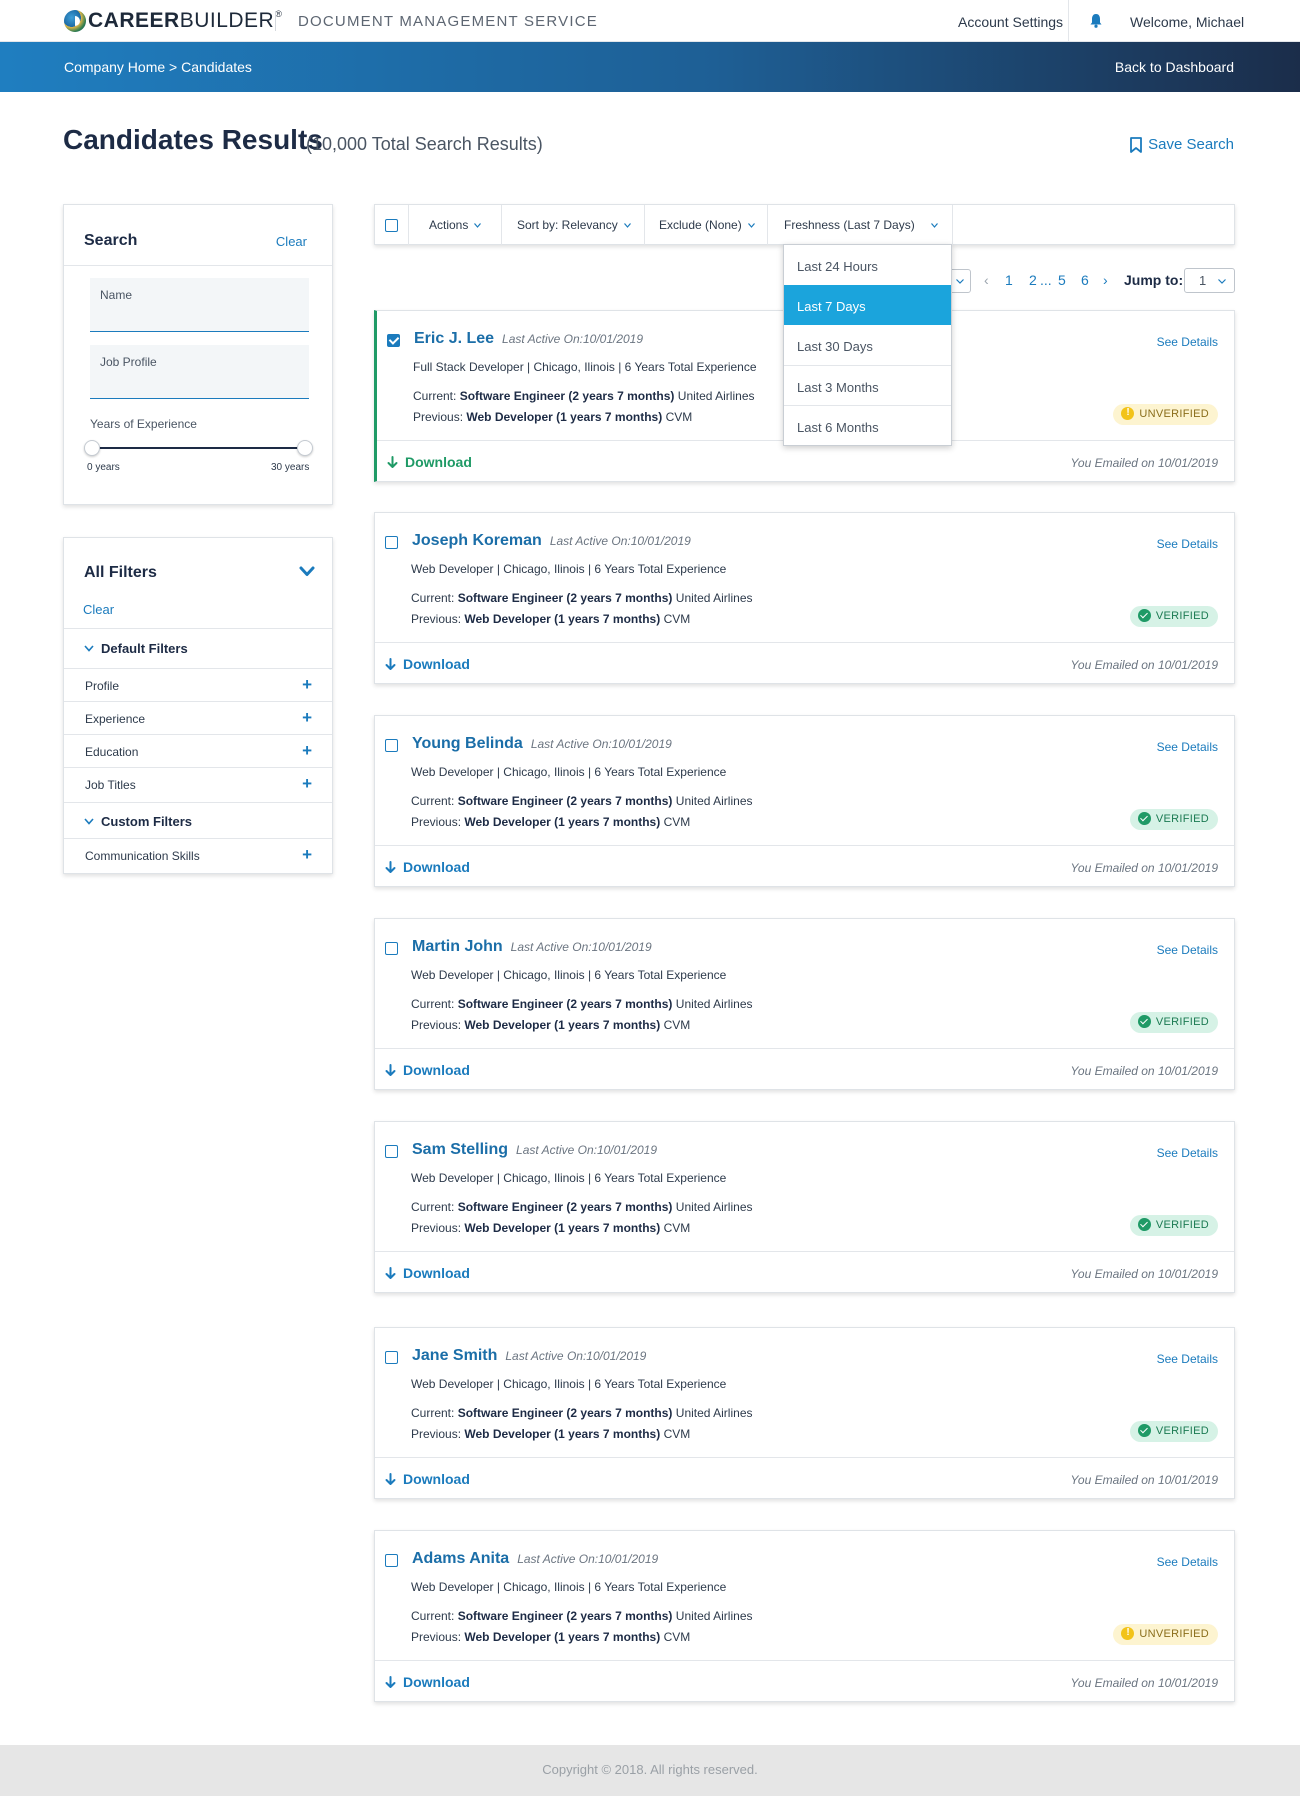 The height and width of the screenshot is (1796, 1300). What do you see at coordinates (867, 305) in the screenshot?
I see `freshness-option-selected: Last 7 Days` at bounding box center [867, 305].